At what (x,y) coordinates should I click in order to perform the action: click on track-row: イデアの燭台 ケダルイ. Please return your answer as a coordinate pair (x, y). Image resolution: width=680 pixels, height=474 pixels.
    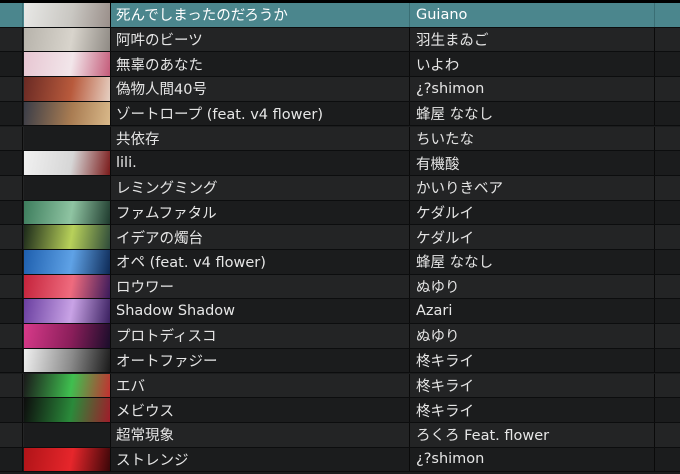
    Looking at the image, I should click on (340, 237).